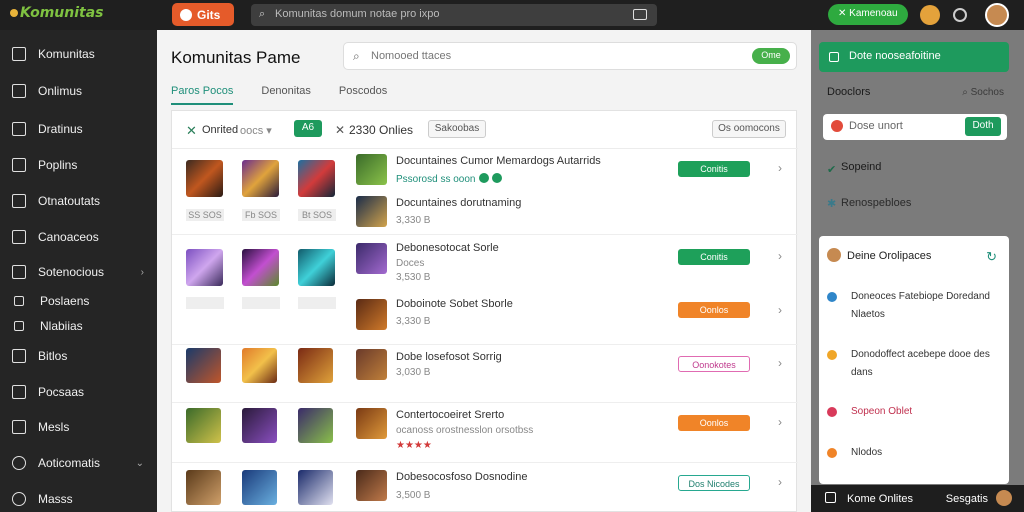  Describe the element at coordinates (82, 326) in the screenshot. I see `sidebar-item-nlabiias: Nlabiias` at that location.